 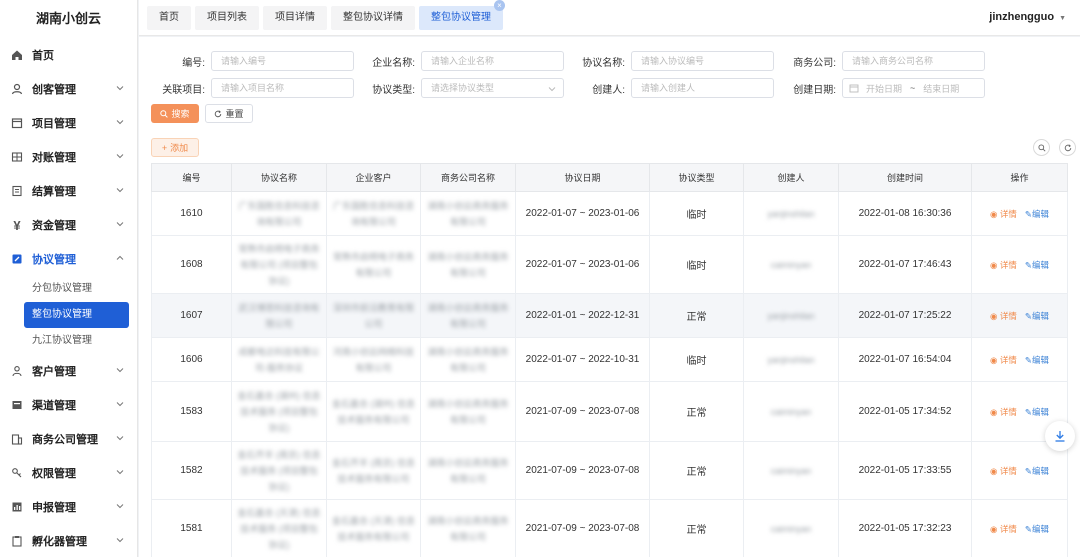 I want to click on tab-project-detail: 项目详情, so click(x=295, y=17).